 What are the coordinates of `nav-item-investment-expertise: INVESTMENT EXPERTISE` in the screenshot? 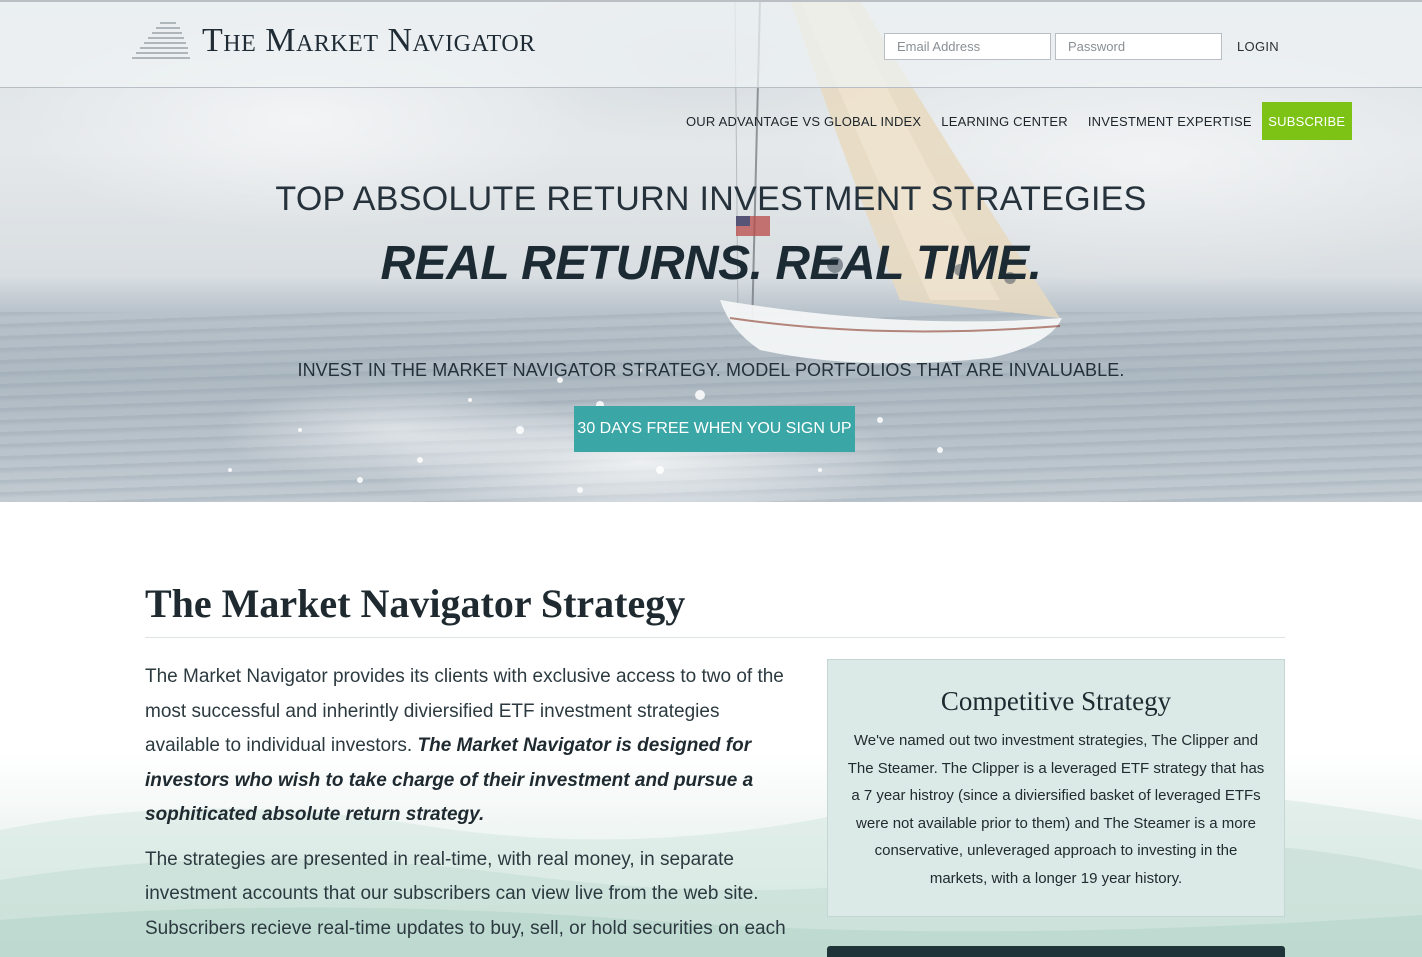 It's located at (1170, 121).